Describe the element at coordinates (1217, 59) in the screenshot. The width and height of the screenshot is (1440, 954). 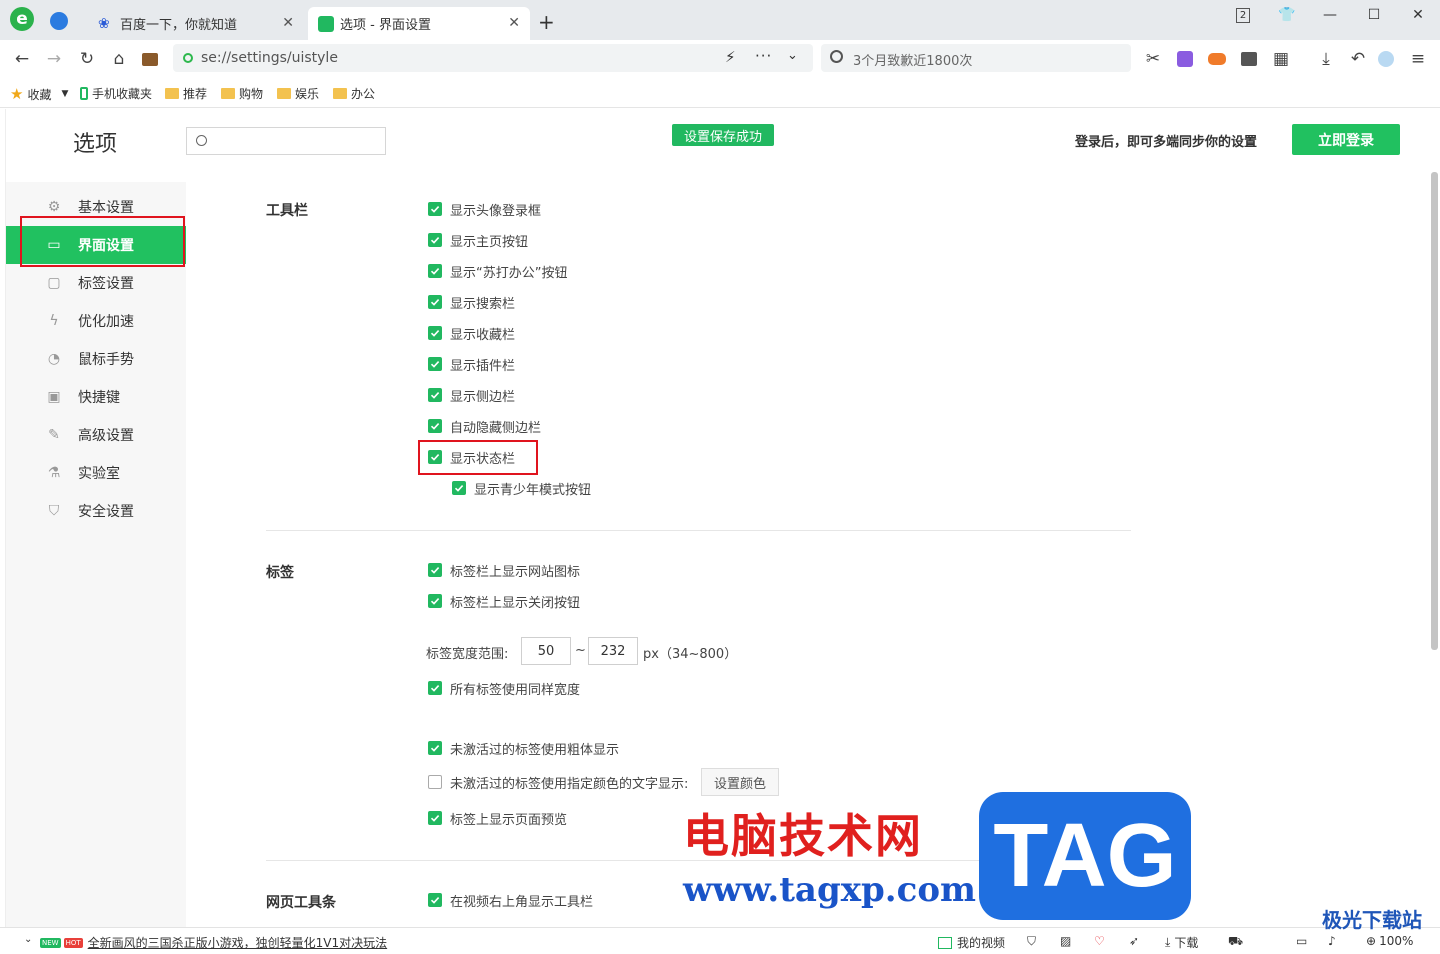
I see `game-icon` at that location.